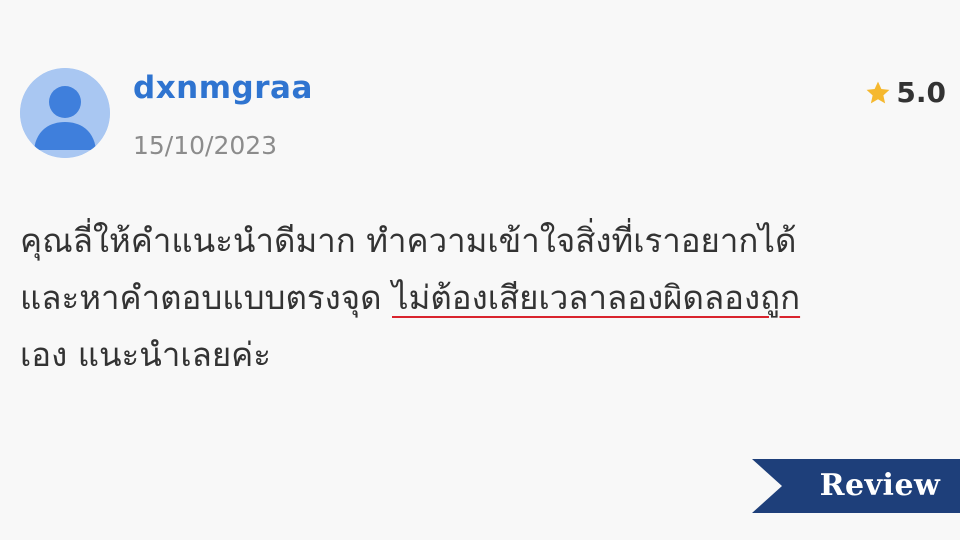  What do you see at coordinates (205, 145) in the screenshot?
I see `review-date: 15/10/2023` at bounding box center [205, 145].